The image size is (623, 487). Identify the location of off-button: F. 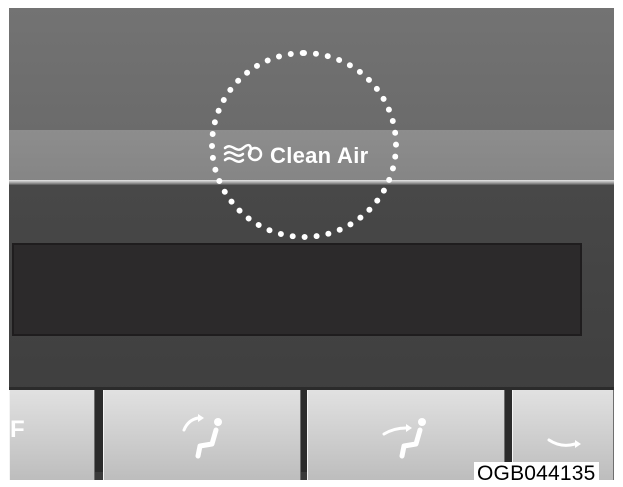
(52, 435).